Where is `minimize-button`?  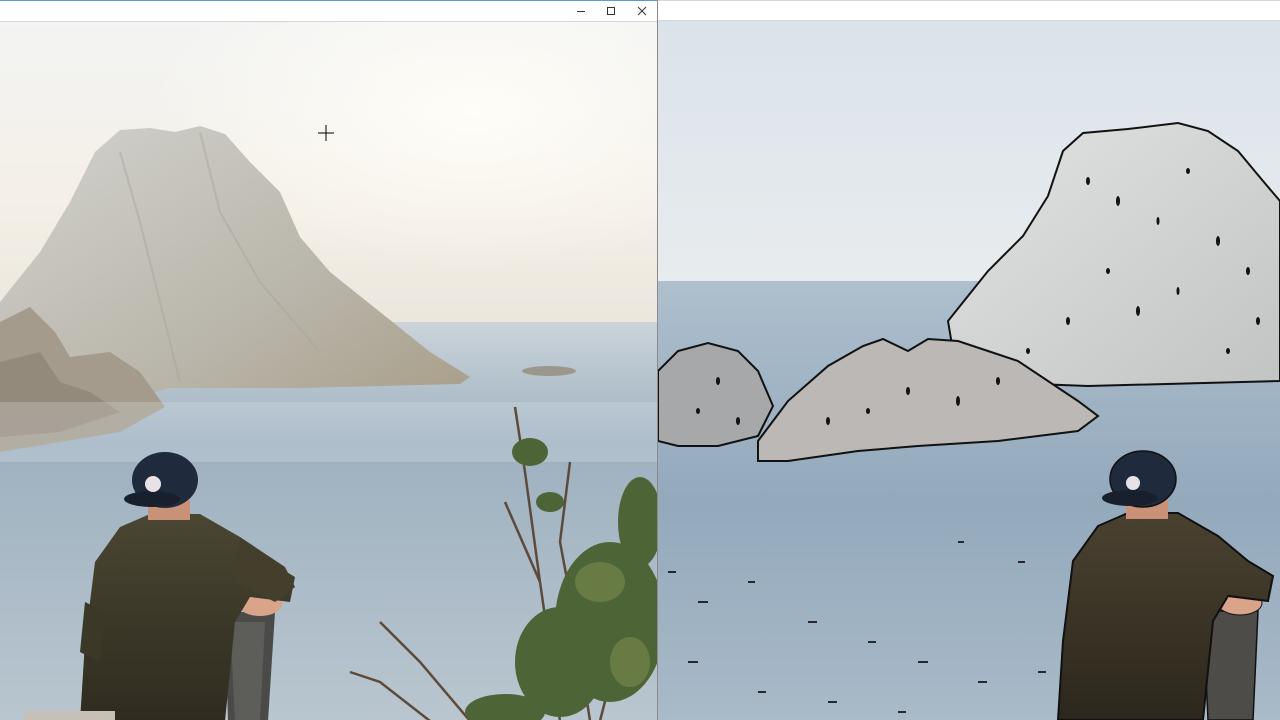
minimize-button is located at coordinates (581, 11).